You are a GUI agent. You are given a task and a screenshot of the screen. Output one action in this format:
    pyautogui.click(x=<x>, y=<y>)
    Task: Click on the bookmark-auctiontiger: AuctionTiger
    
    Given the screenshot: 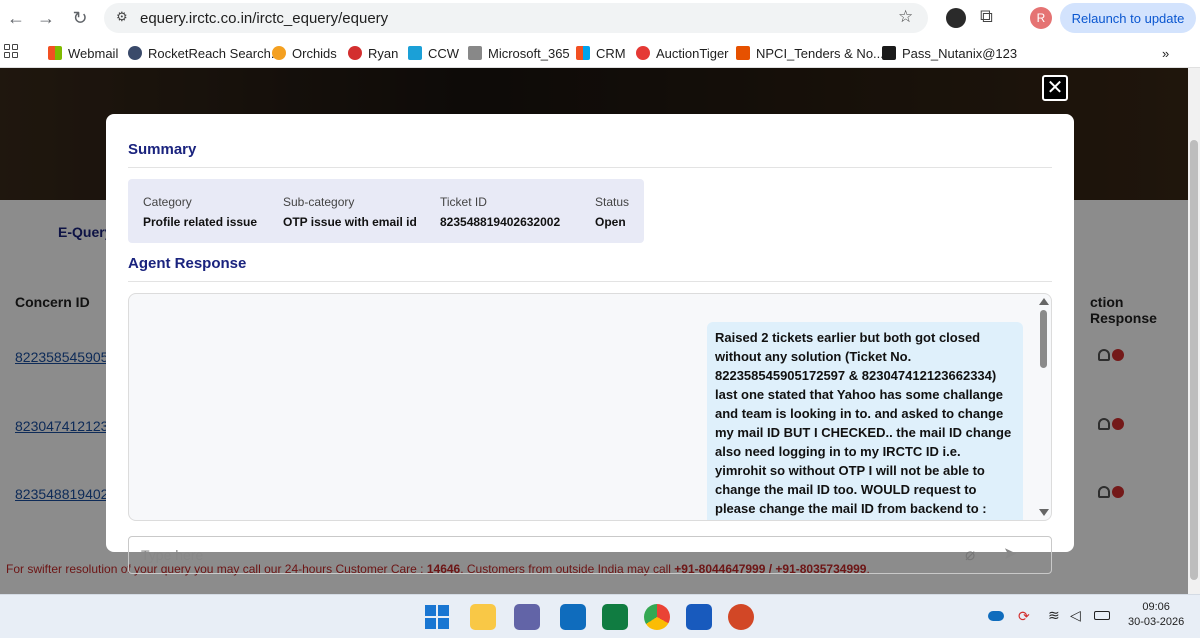 What is the action you would take?
    pyautogui.click(x=682, y=53)
    